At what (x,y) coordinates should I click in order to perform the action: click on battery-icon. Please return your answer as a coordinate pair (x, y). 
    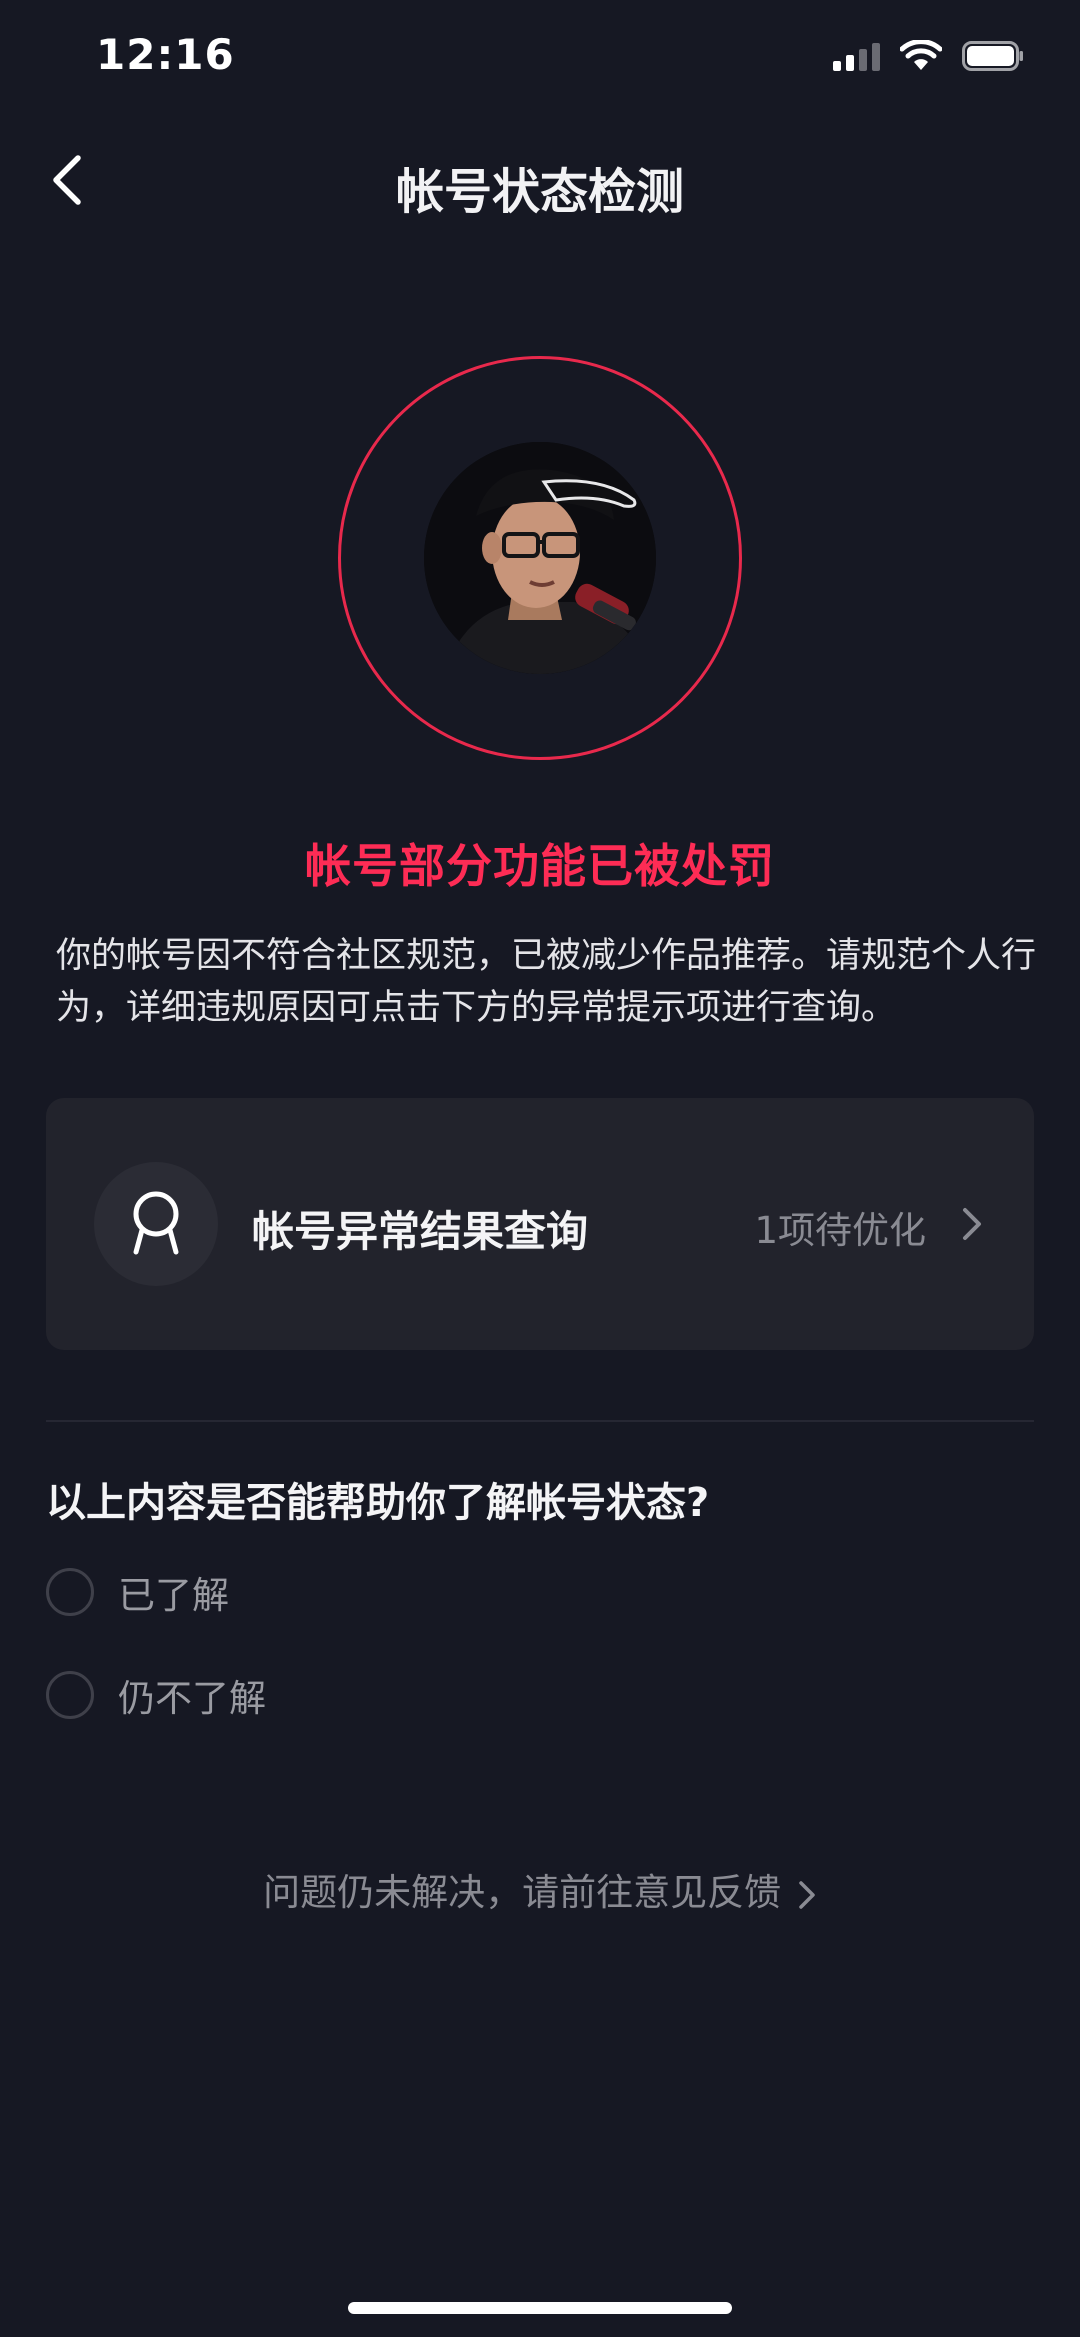
    Looking at the image, I should click on (992, 56).